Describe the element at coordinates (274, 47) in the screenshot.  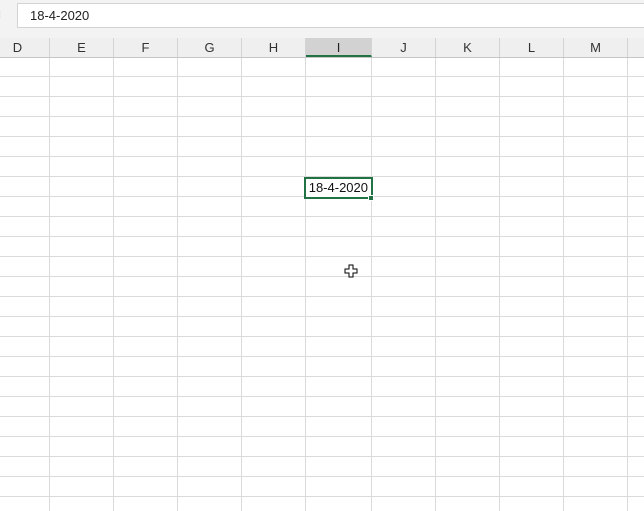
I see `column-header-h: H` at that location.